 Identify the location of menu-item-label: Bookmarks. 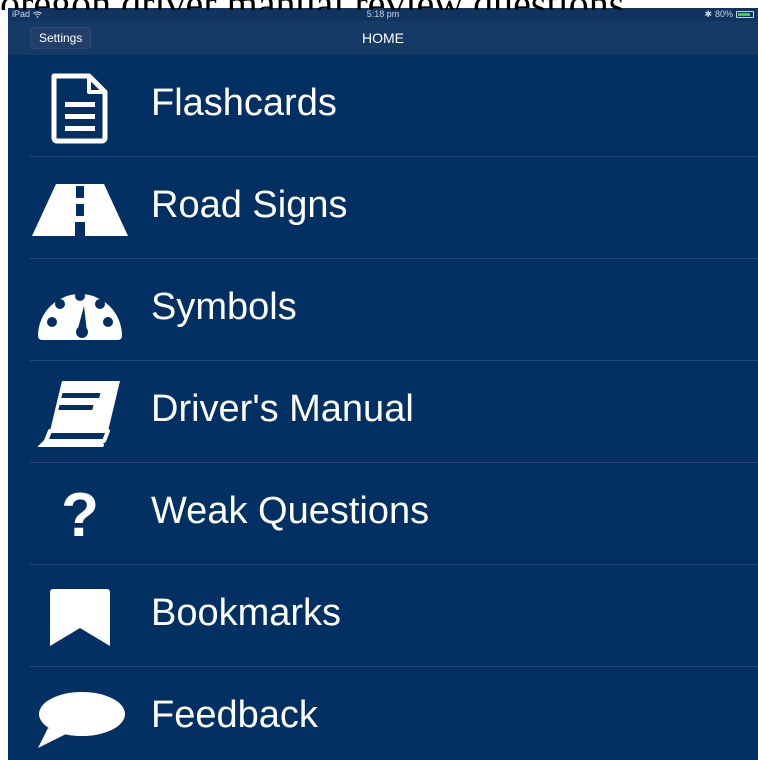
(246, 613).